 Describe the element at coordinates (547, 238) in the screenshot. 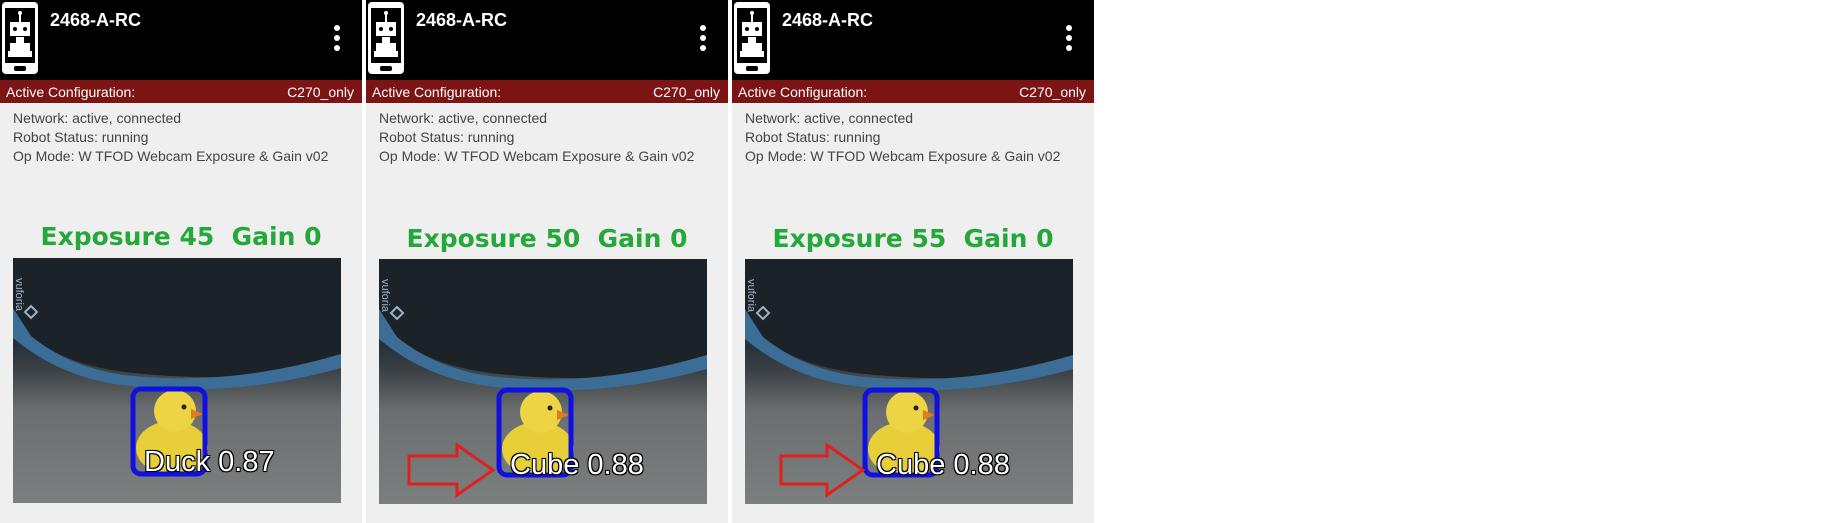

I see `exposure-gain-caption: Exposure 50 Gain 0` at that location.